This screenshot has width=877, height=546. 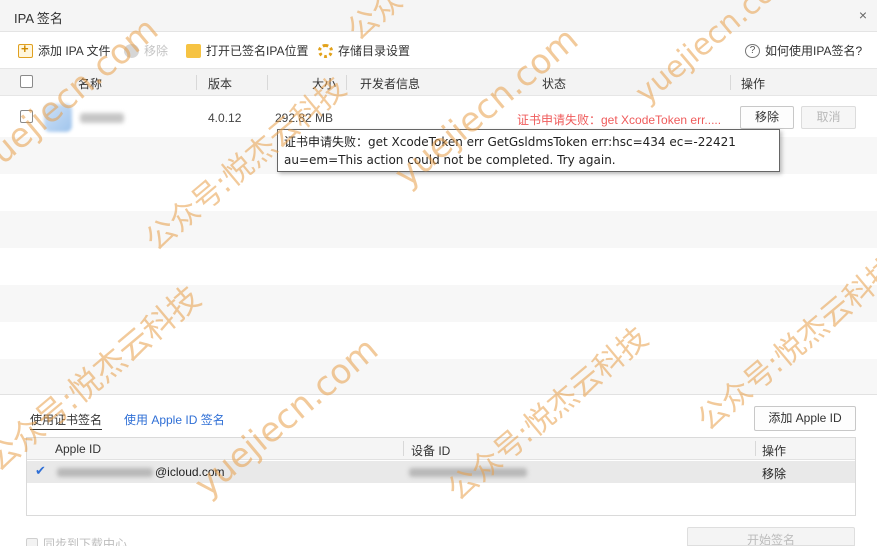 What do you see at coordinates (752, 50) in the screenshot?
I see `help-icon: ?` at bounding box center [752, 50].